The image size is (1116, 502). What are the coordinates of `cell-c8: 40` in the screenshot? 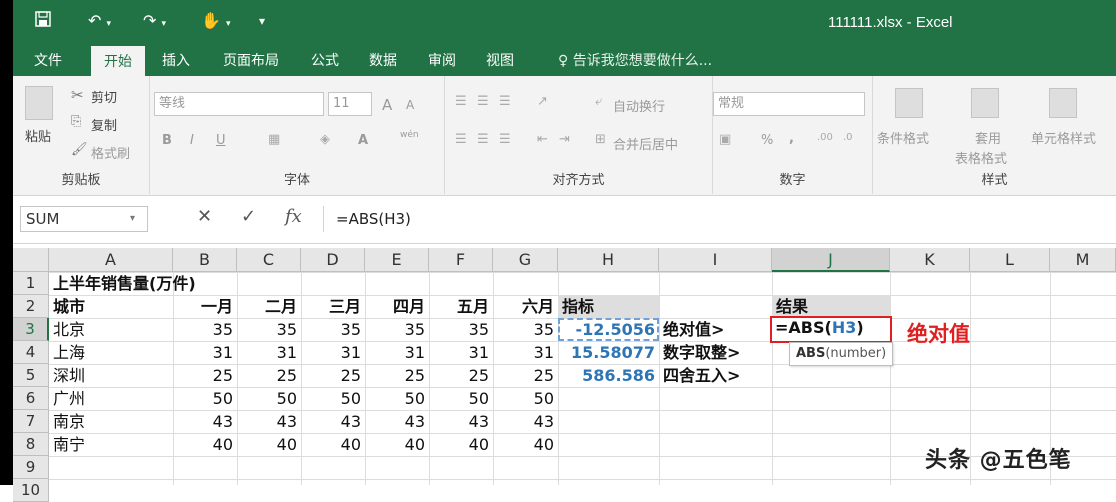 It's located at (269, 444).